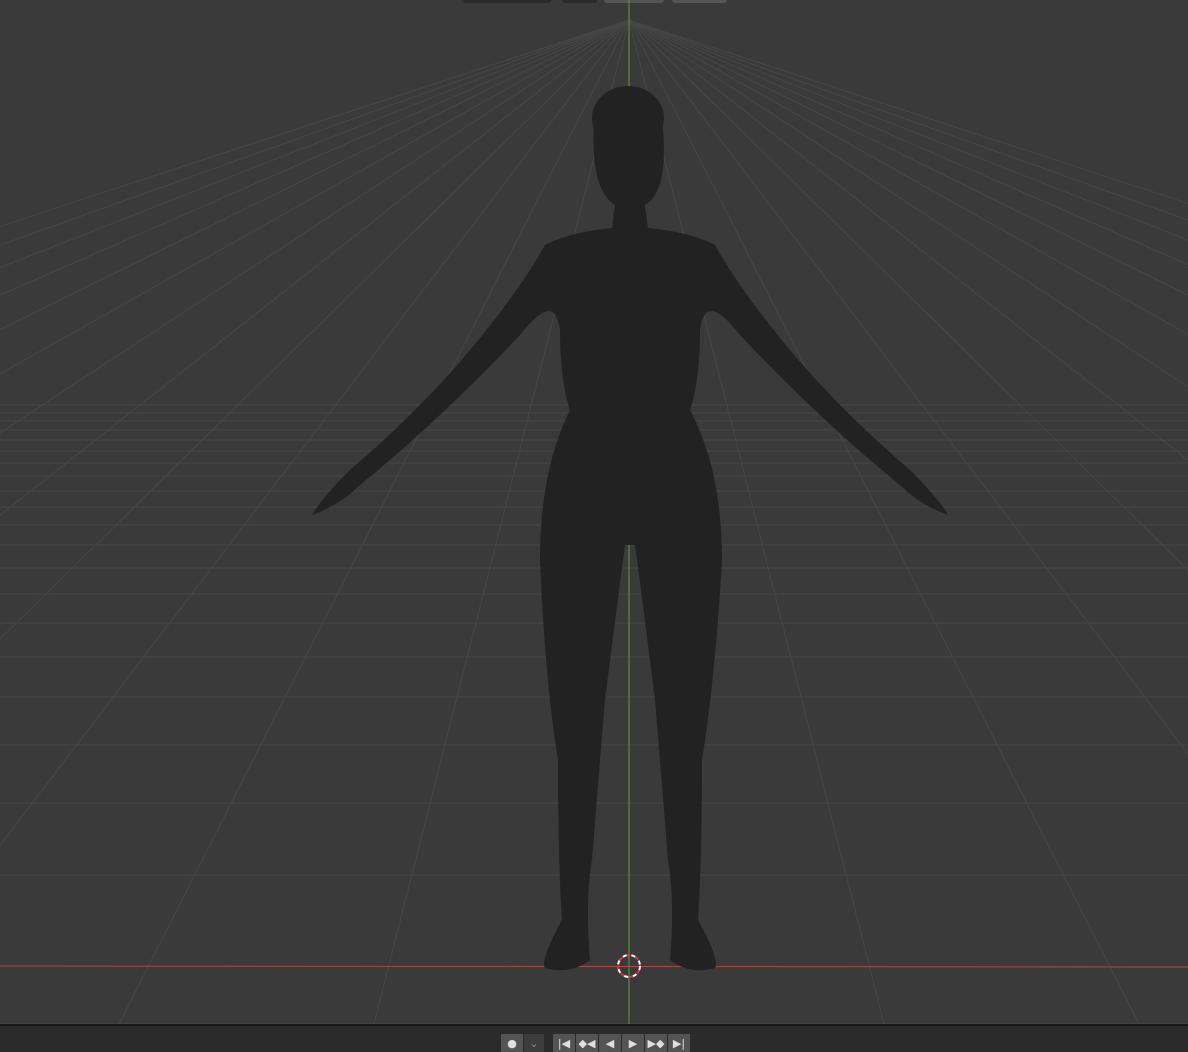 This screenshot has width=1188, height=1052. I want to click on record-button: ●, so click(512, 1043).